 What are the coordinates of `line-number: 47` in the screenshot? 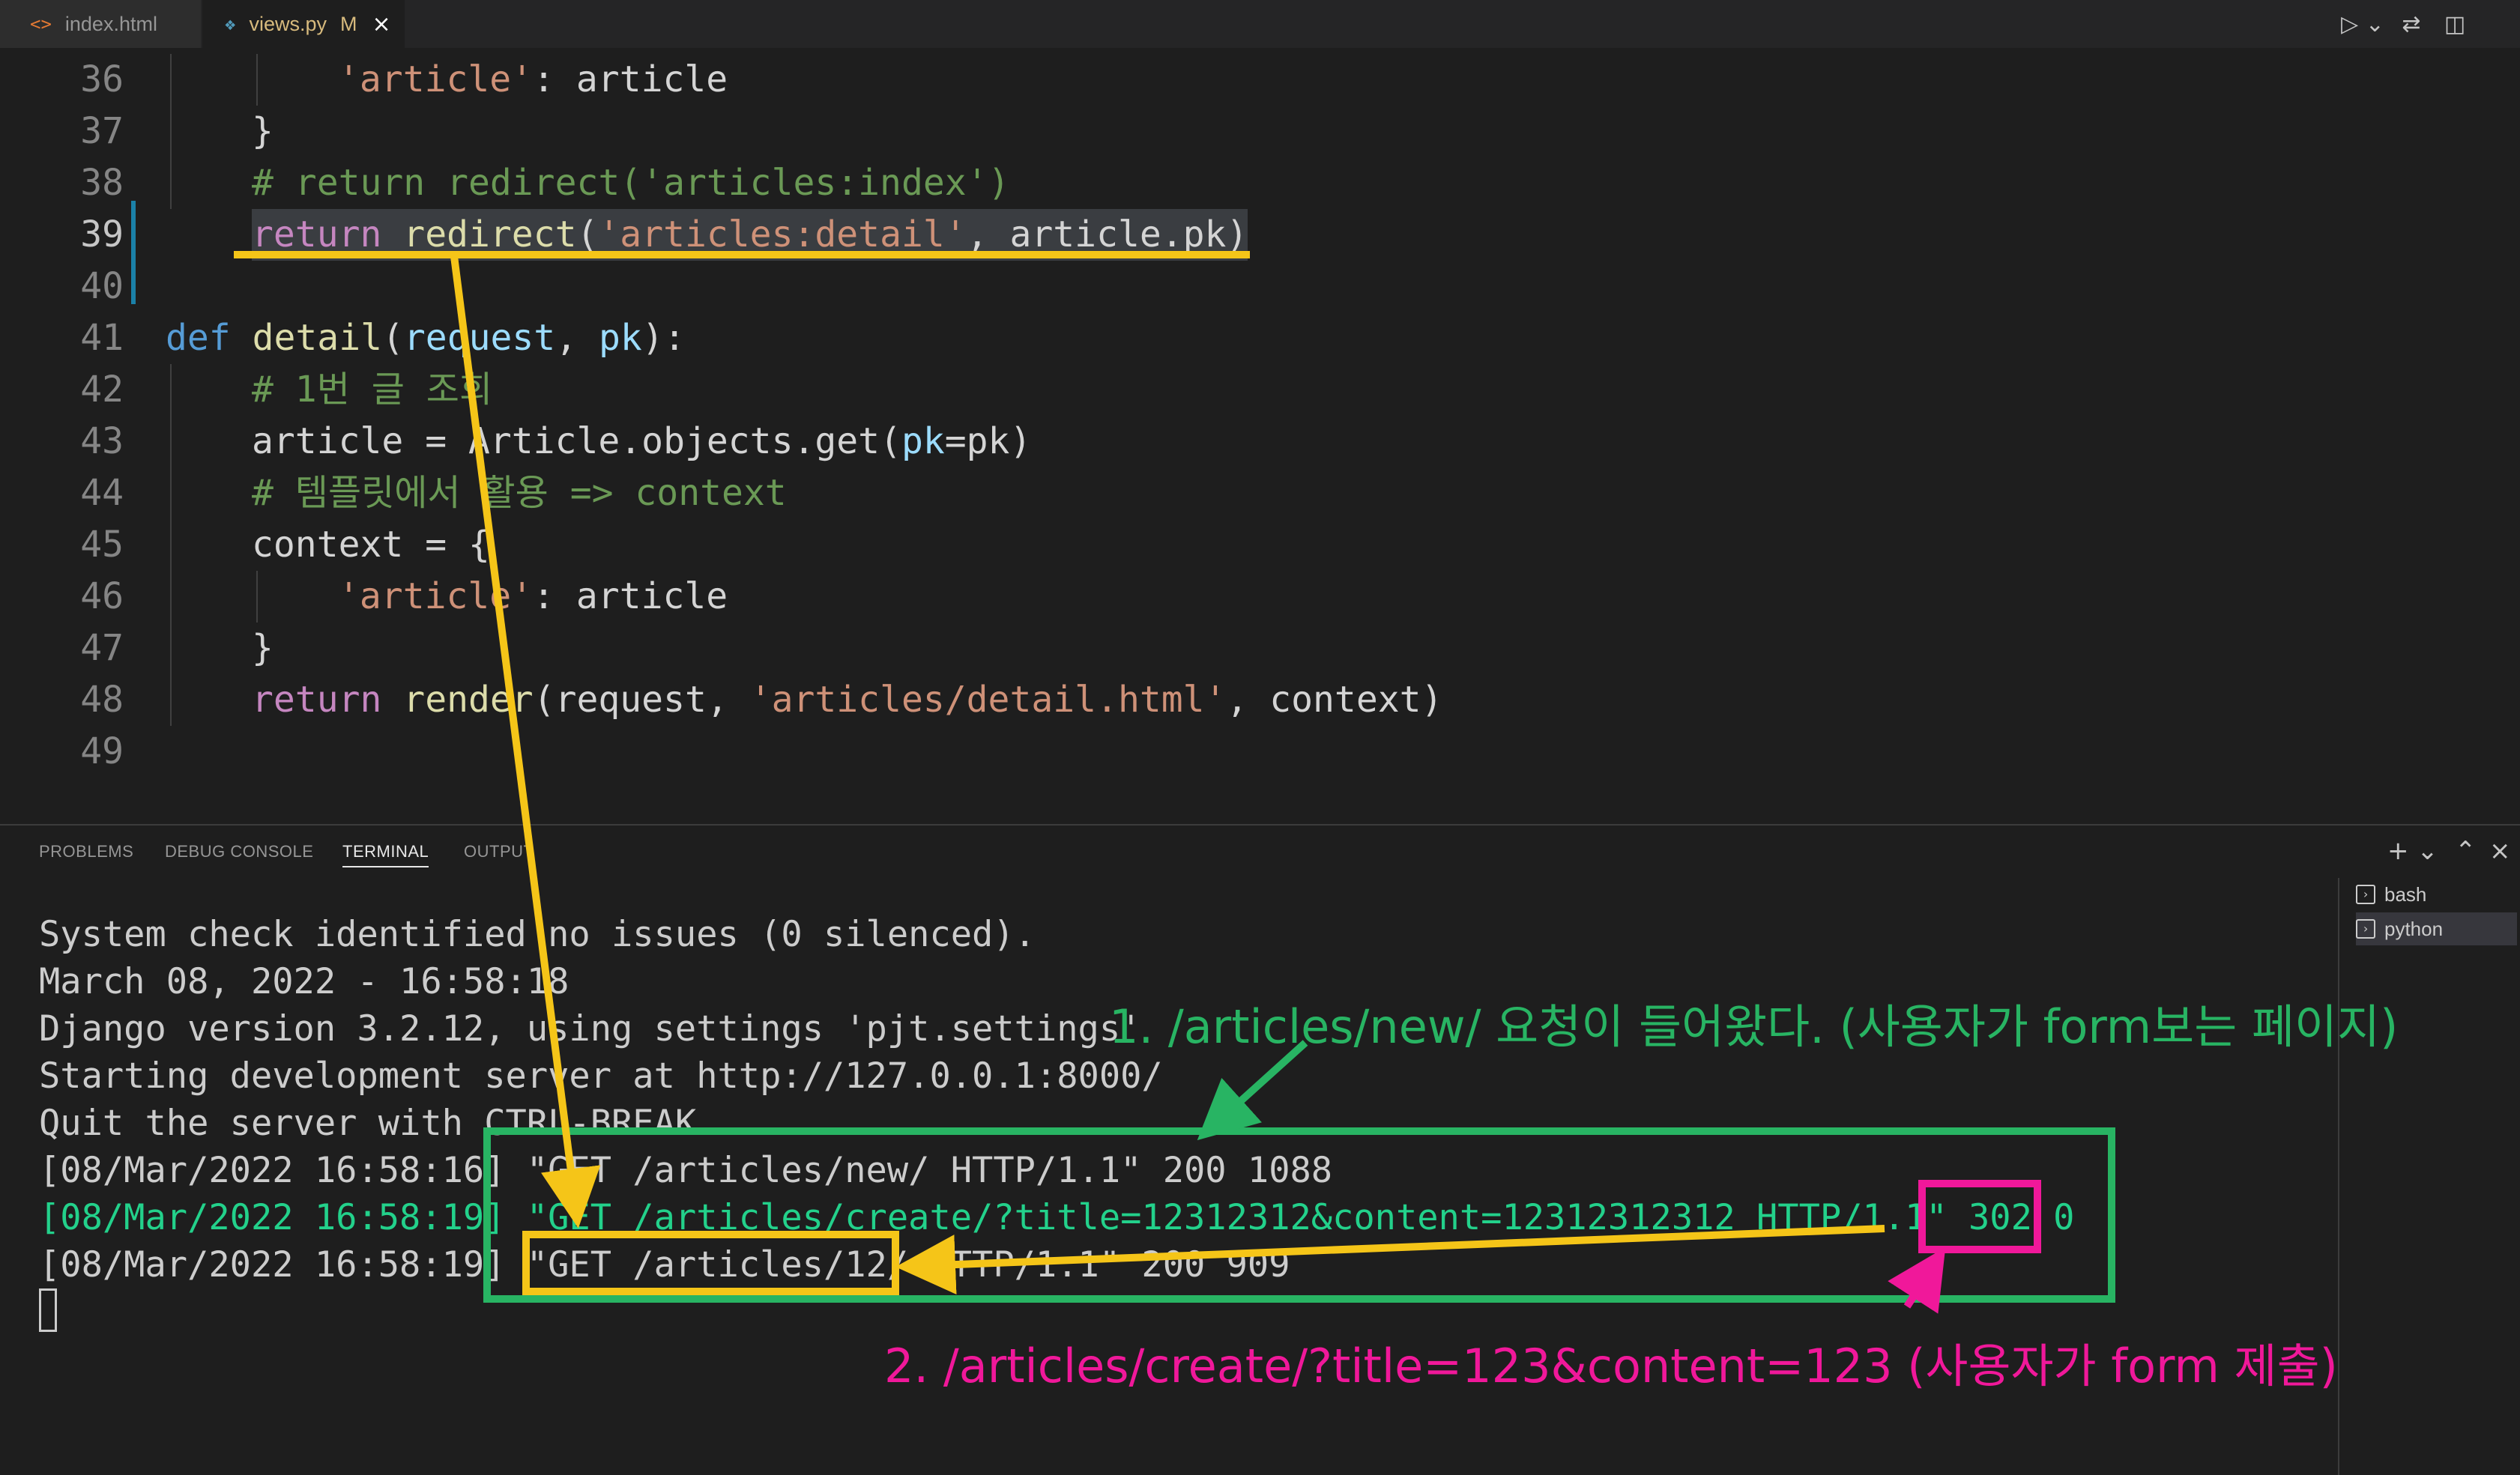 It's located at (102, 648).